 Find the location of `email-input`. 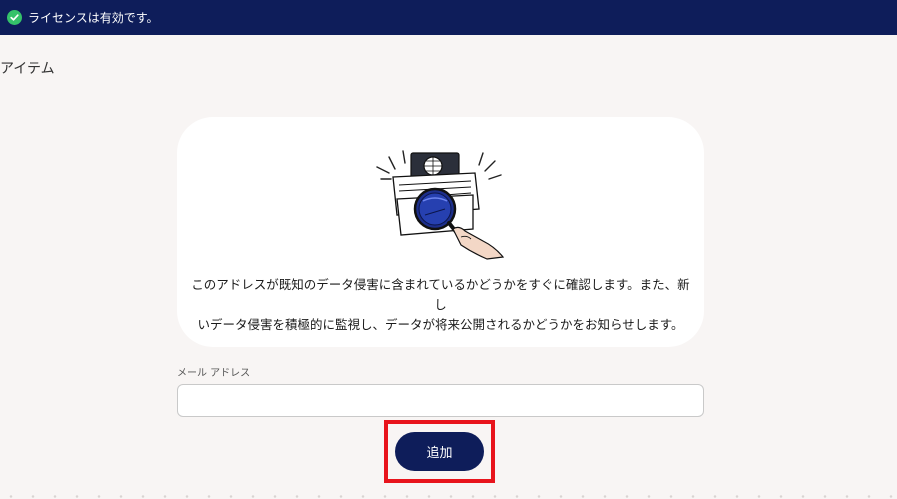

email-input is located at coordinates (440, 400).